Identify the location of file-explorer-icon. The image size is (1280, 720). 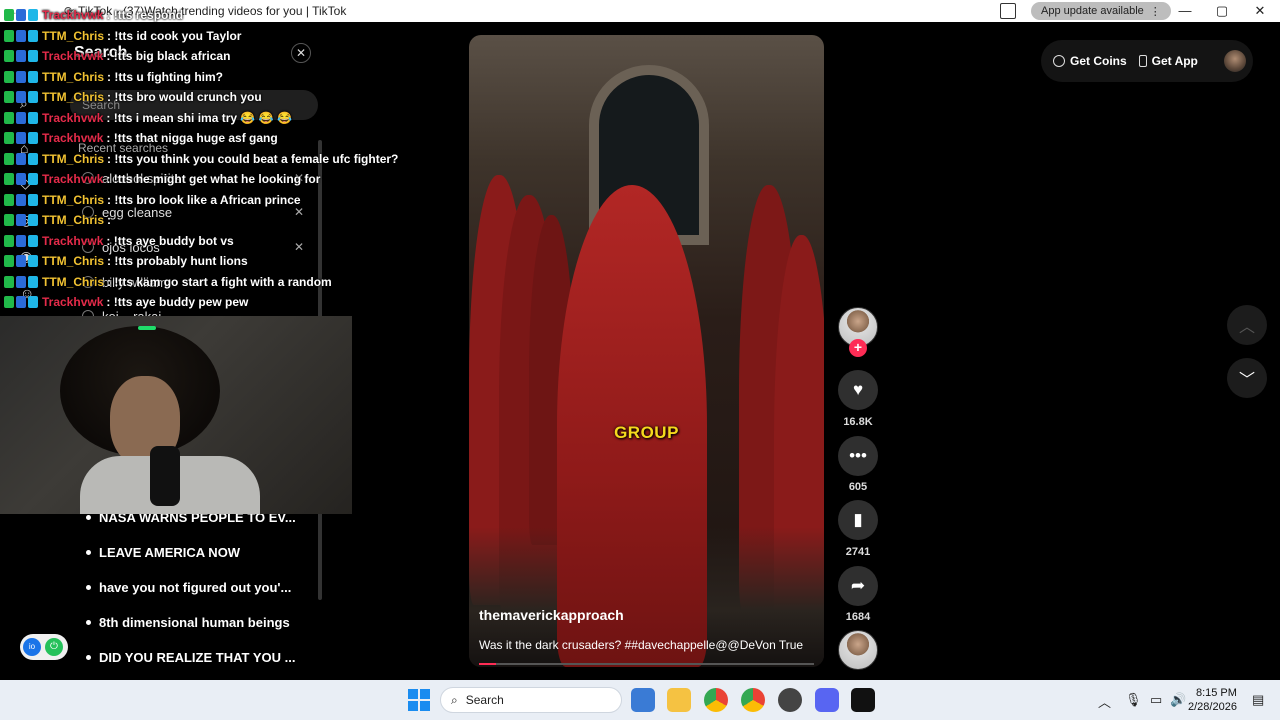
(679, 700).